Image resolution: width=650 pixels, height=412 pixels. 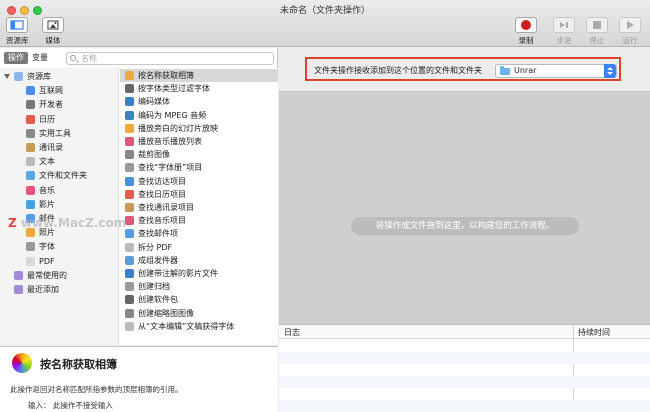 I want to click on run-button: 运行, so click(x=630, y=31).